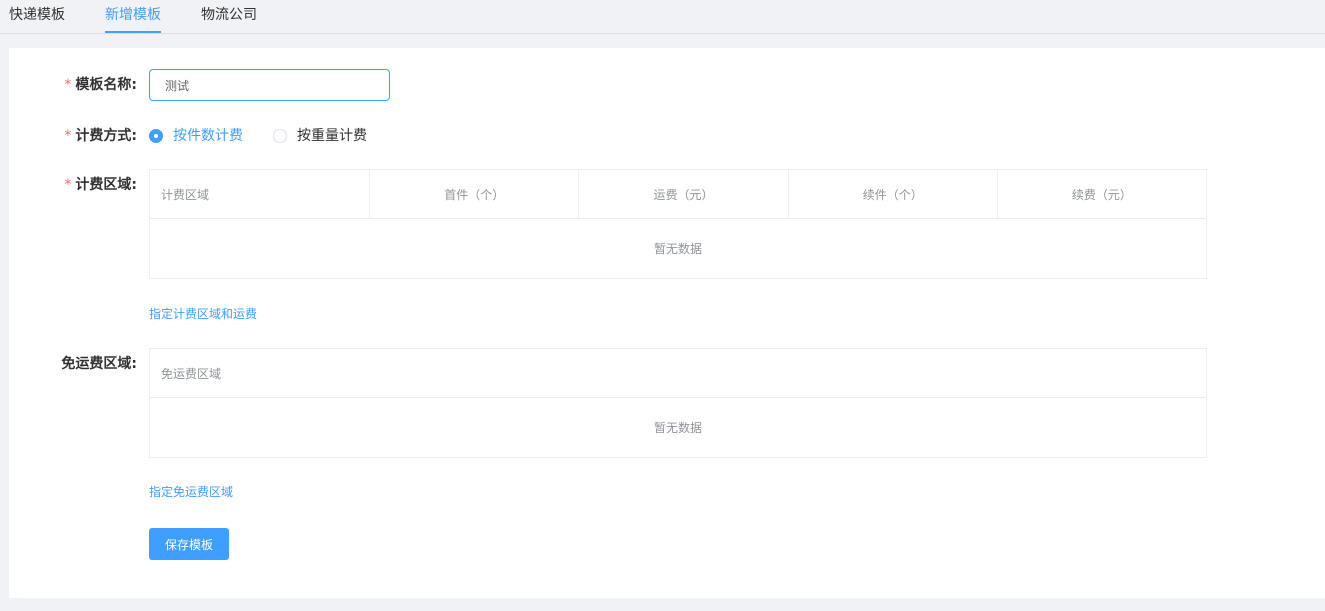 Image resolution: width=1325 pixels, height=611 pixels. I want to click on radio-by-weight-label: 按重量计费, so click(332, 136).